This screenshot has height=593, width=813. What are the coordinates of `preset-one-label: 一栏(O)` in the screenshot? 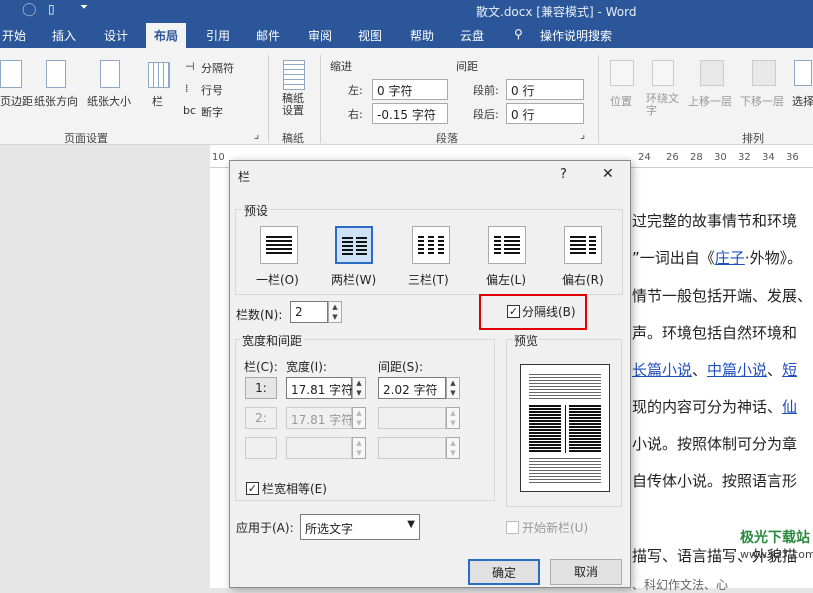 It's located at (277, 279).